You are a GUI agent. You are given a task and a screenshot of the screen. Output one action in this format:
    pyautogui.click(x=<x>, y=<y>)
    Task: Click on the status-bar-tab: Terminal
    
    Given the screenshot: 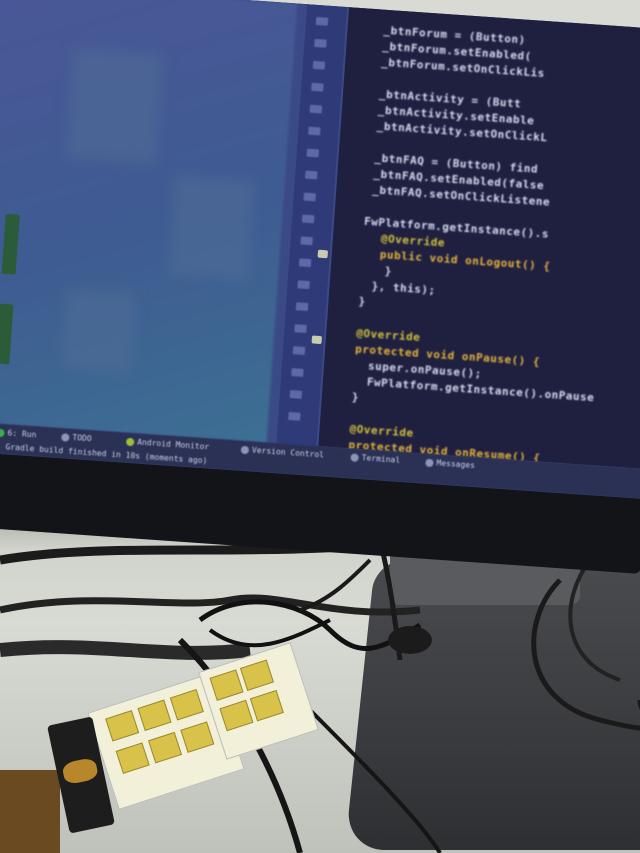 What is the action you would take?
    pyautogui.click(x=375, y=458)
    